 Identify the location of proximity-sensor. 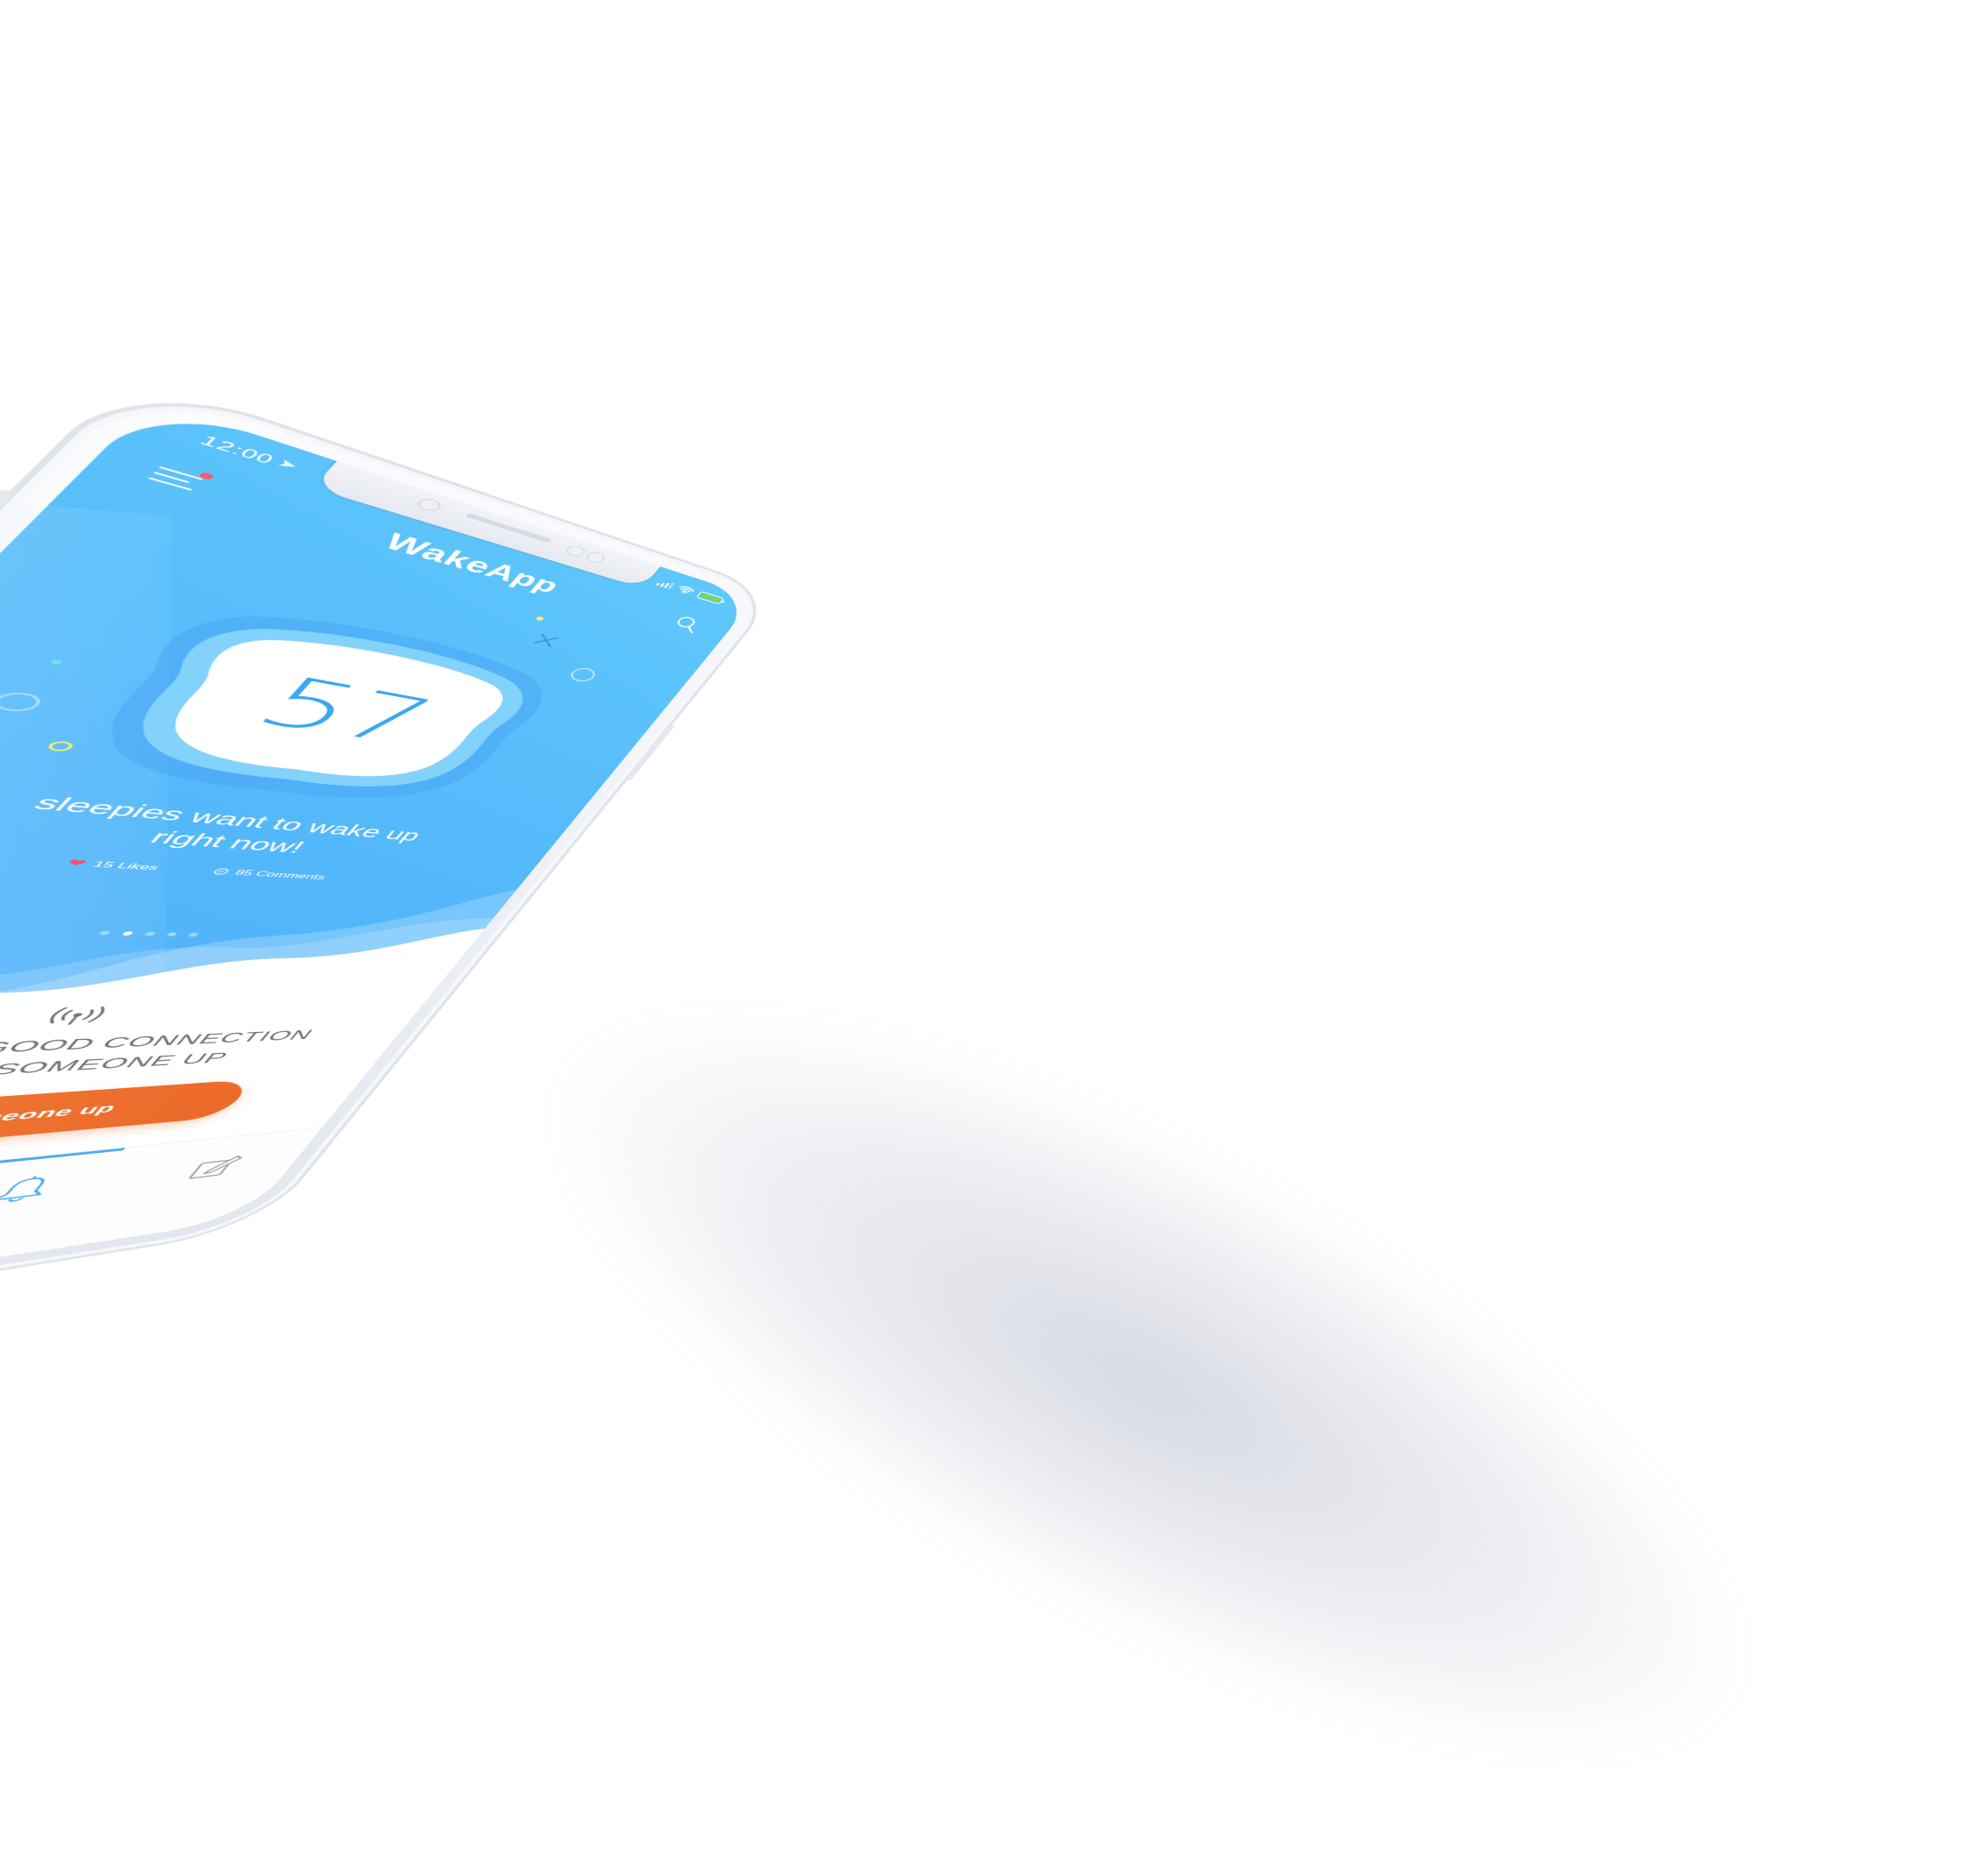
(595, 557).